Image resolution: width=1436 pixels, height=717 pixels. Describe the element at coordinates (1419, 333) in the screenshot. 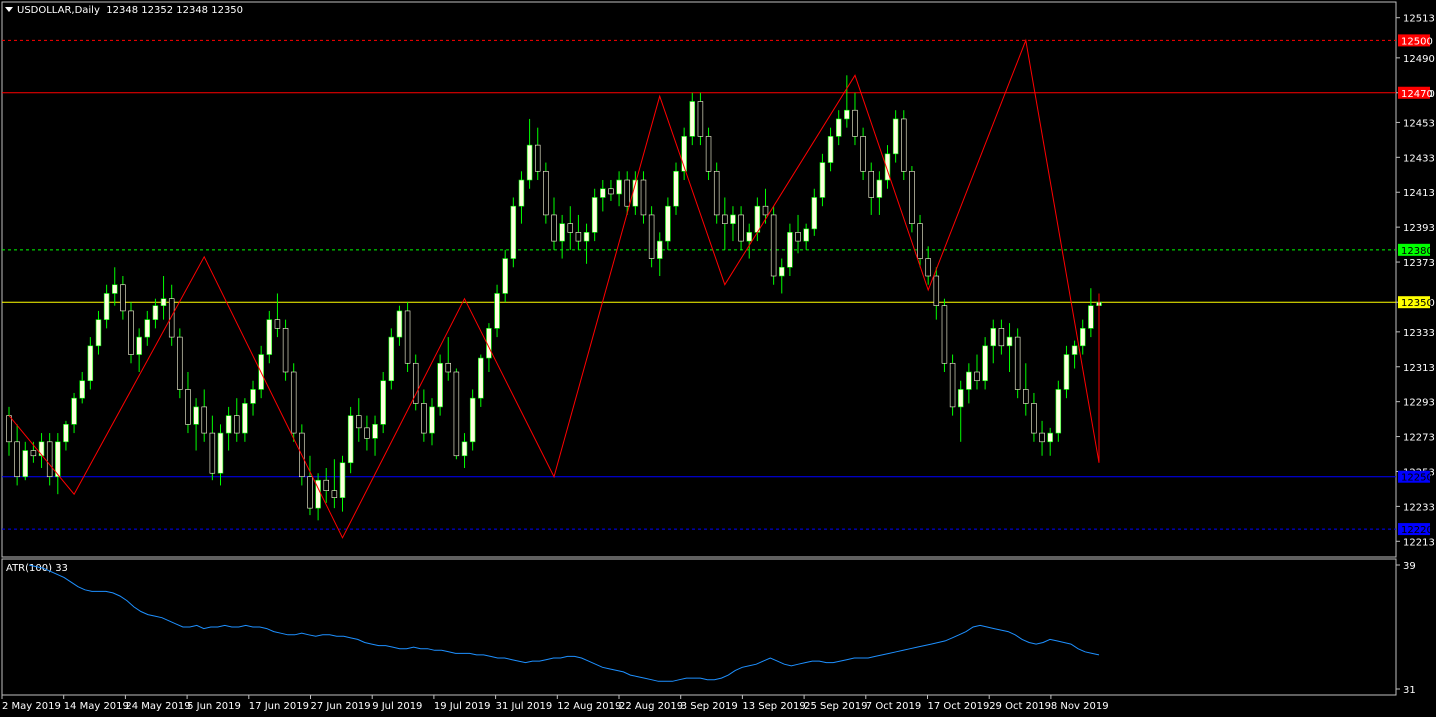

I see `y-tick-label: 12333` at that location.